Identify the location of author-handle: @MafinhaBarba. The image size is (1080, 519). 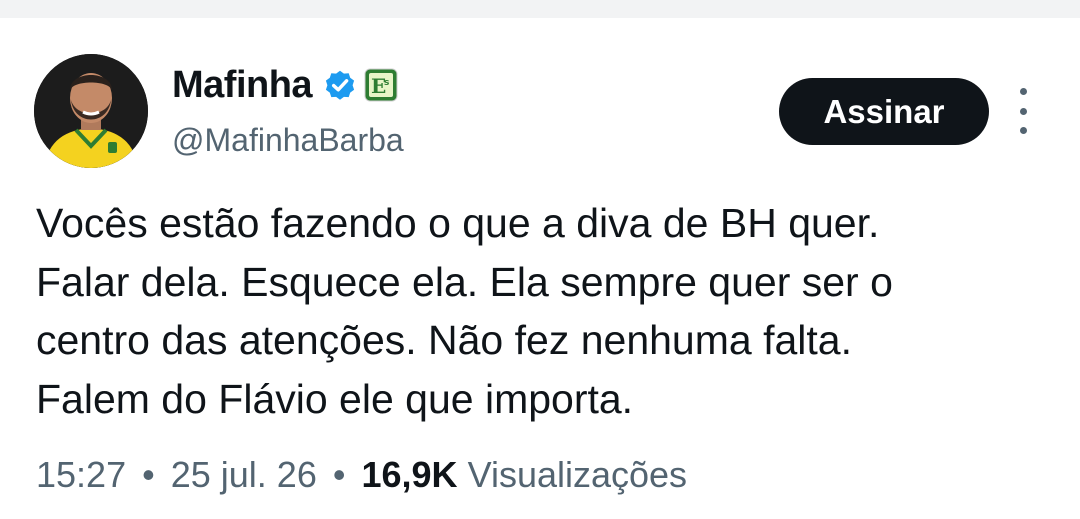
(288, 140).